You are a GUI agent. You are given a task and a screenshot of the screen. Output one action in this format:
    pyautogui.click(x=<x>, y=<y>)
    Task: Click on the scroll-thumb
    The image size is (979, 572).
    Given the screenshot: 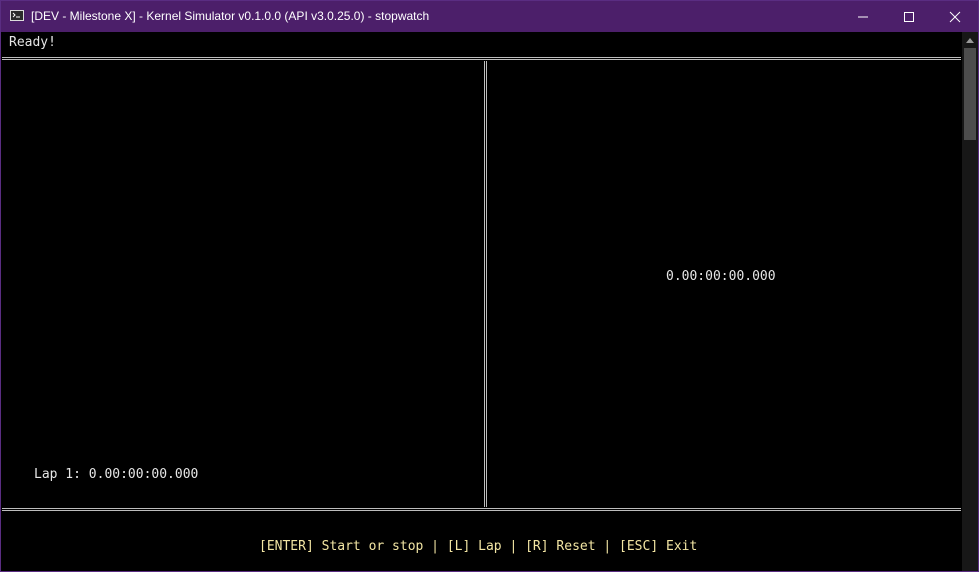 What is the action you would take?
    pyautogui.click(x=970, y=94)
    